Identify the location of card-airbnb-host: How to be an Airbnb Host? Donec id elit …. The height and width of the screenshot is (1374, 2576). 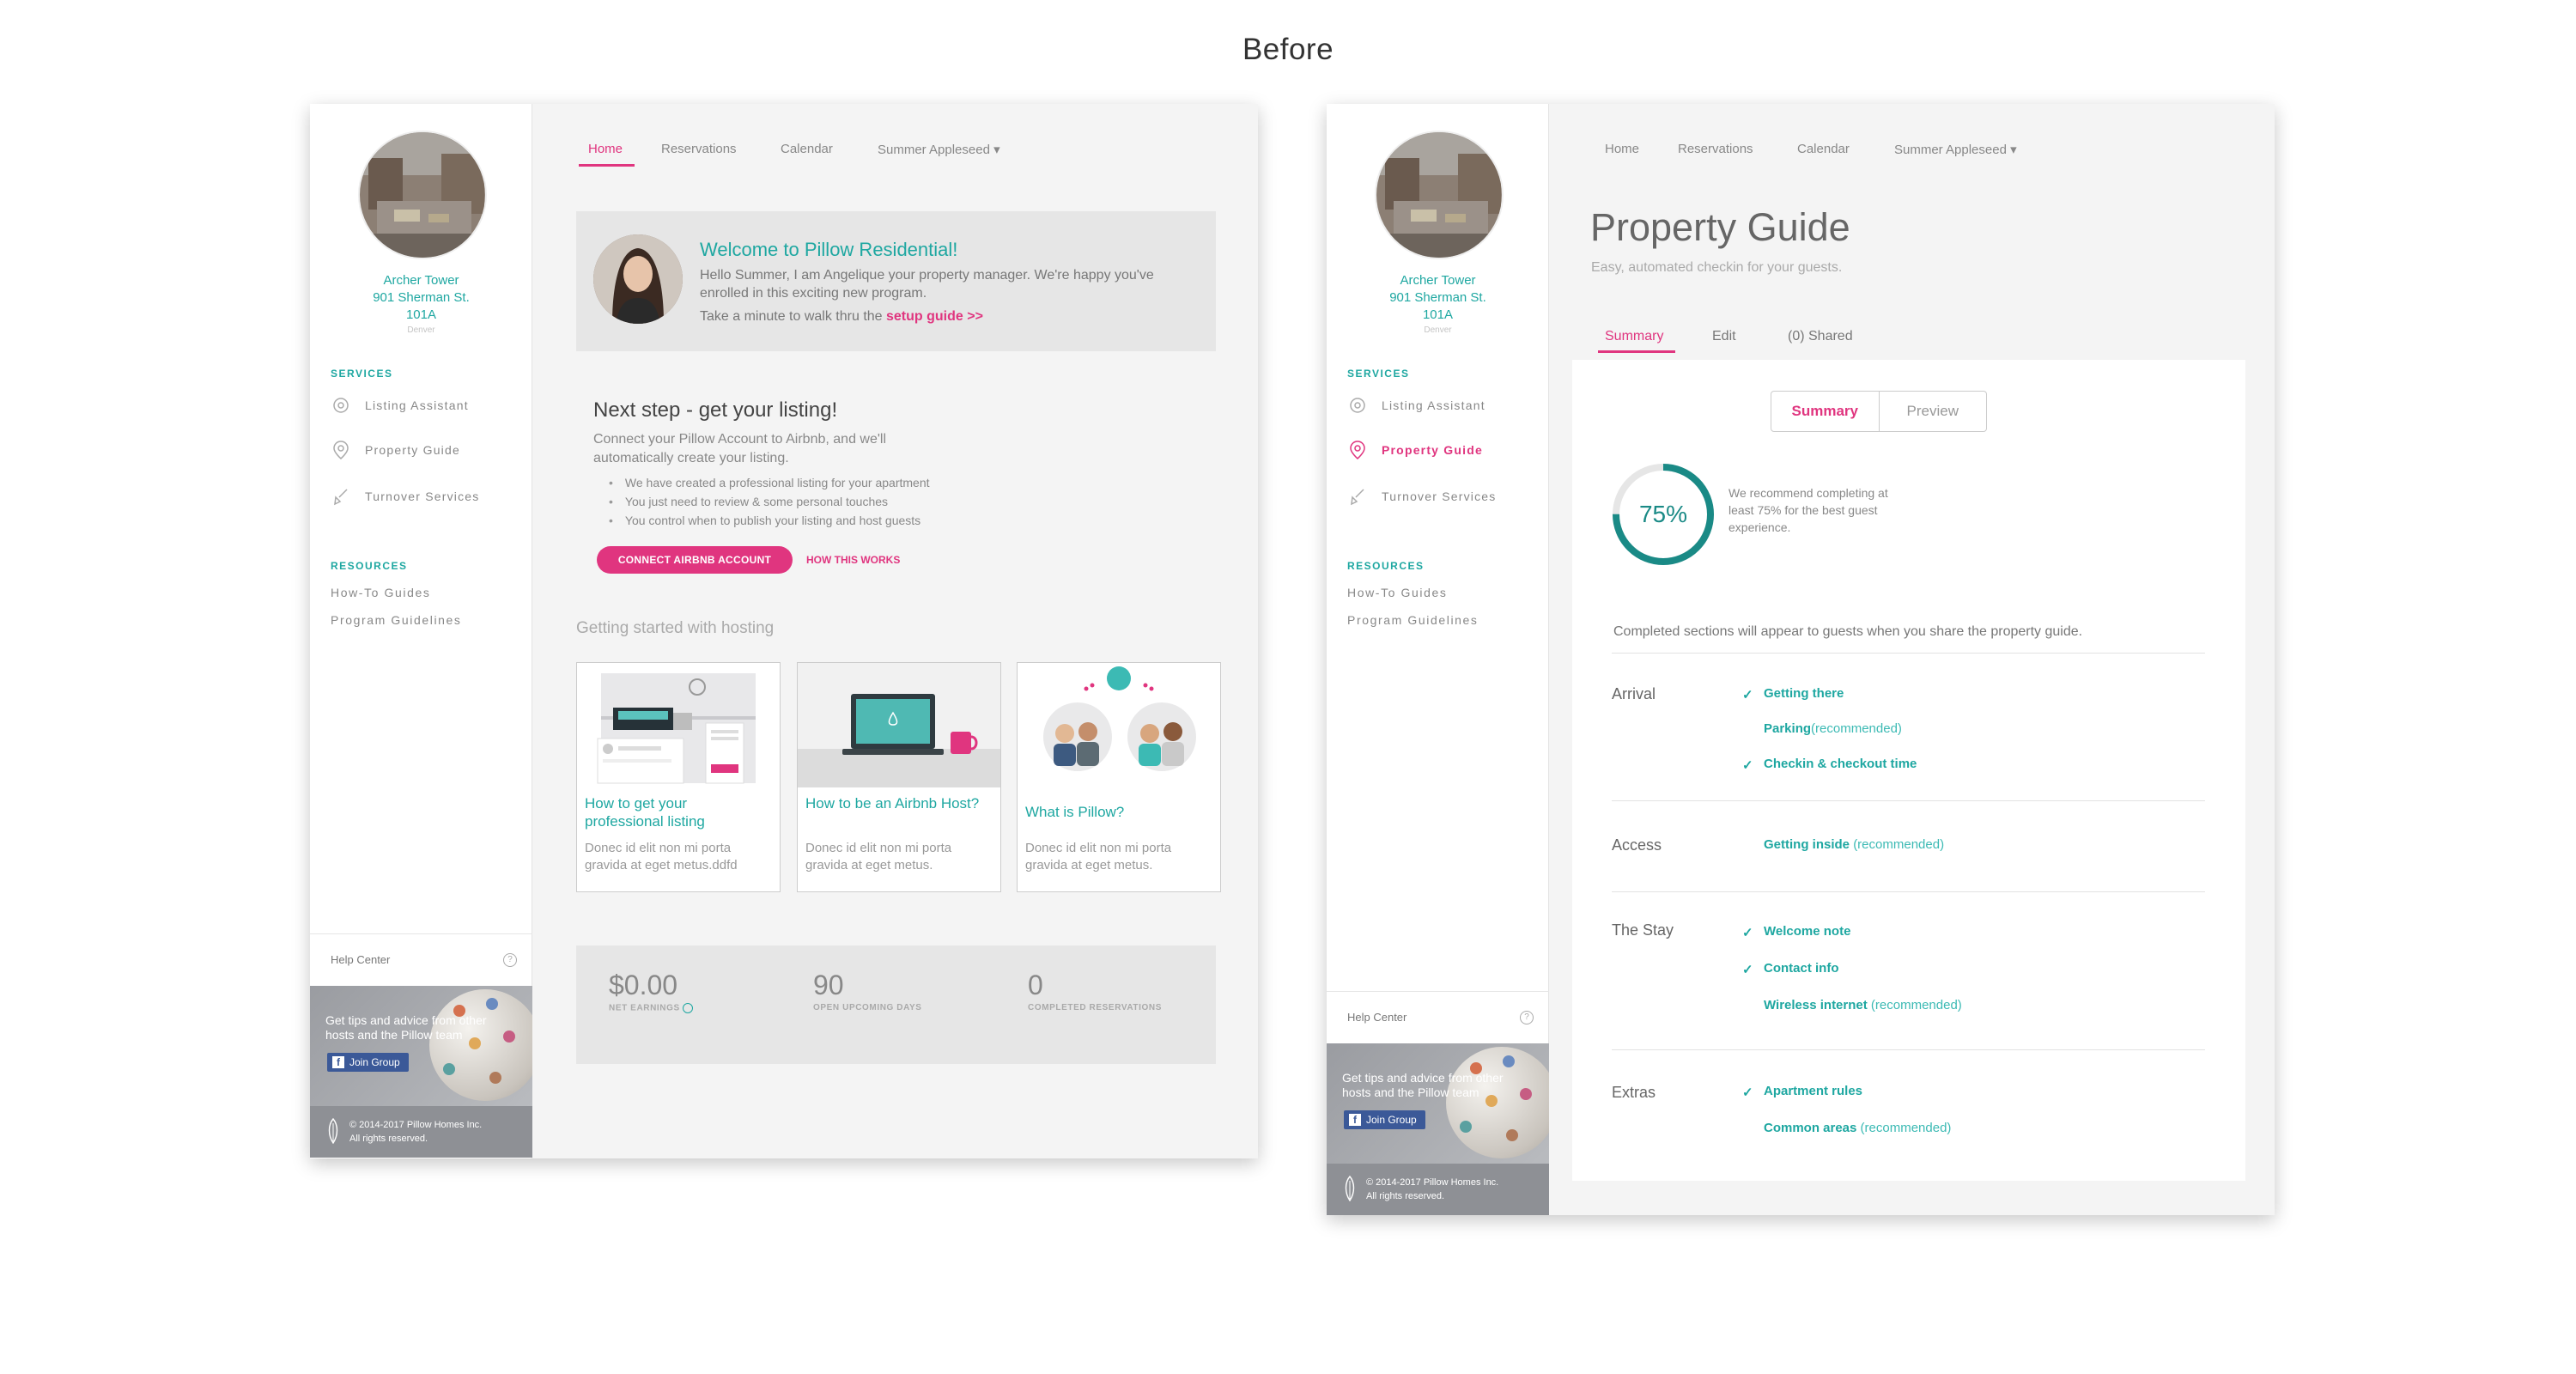
(899, 777).